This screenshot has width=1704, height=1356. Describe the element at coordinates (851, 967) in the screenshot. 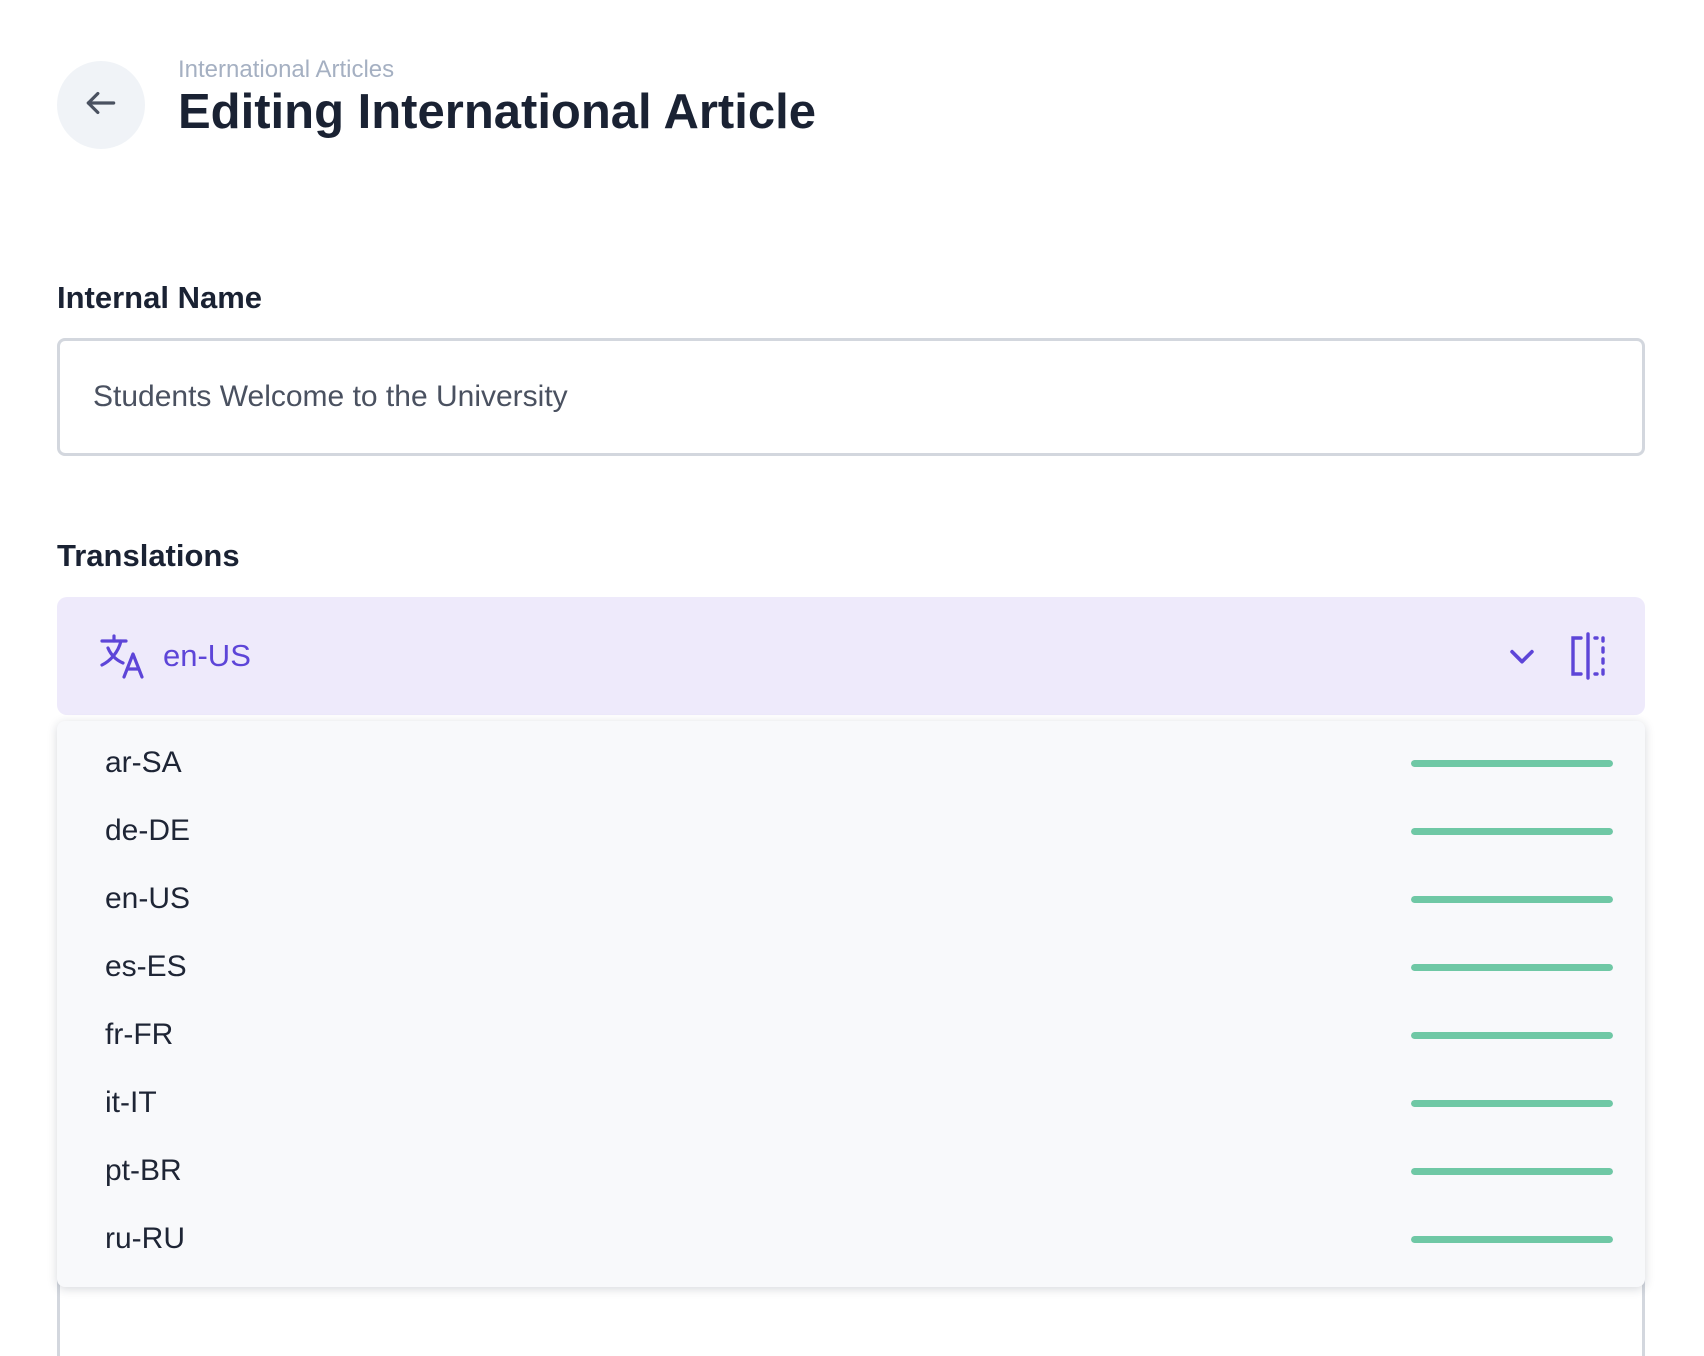

I see `locale-option: es-ES` at that location.